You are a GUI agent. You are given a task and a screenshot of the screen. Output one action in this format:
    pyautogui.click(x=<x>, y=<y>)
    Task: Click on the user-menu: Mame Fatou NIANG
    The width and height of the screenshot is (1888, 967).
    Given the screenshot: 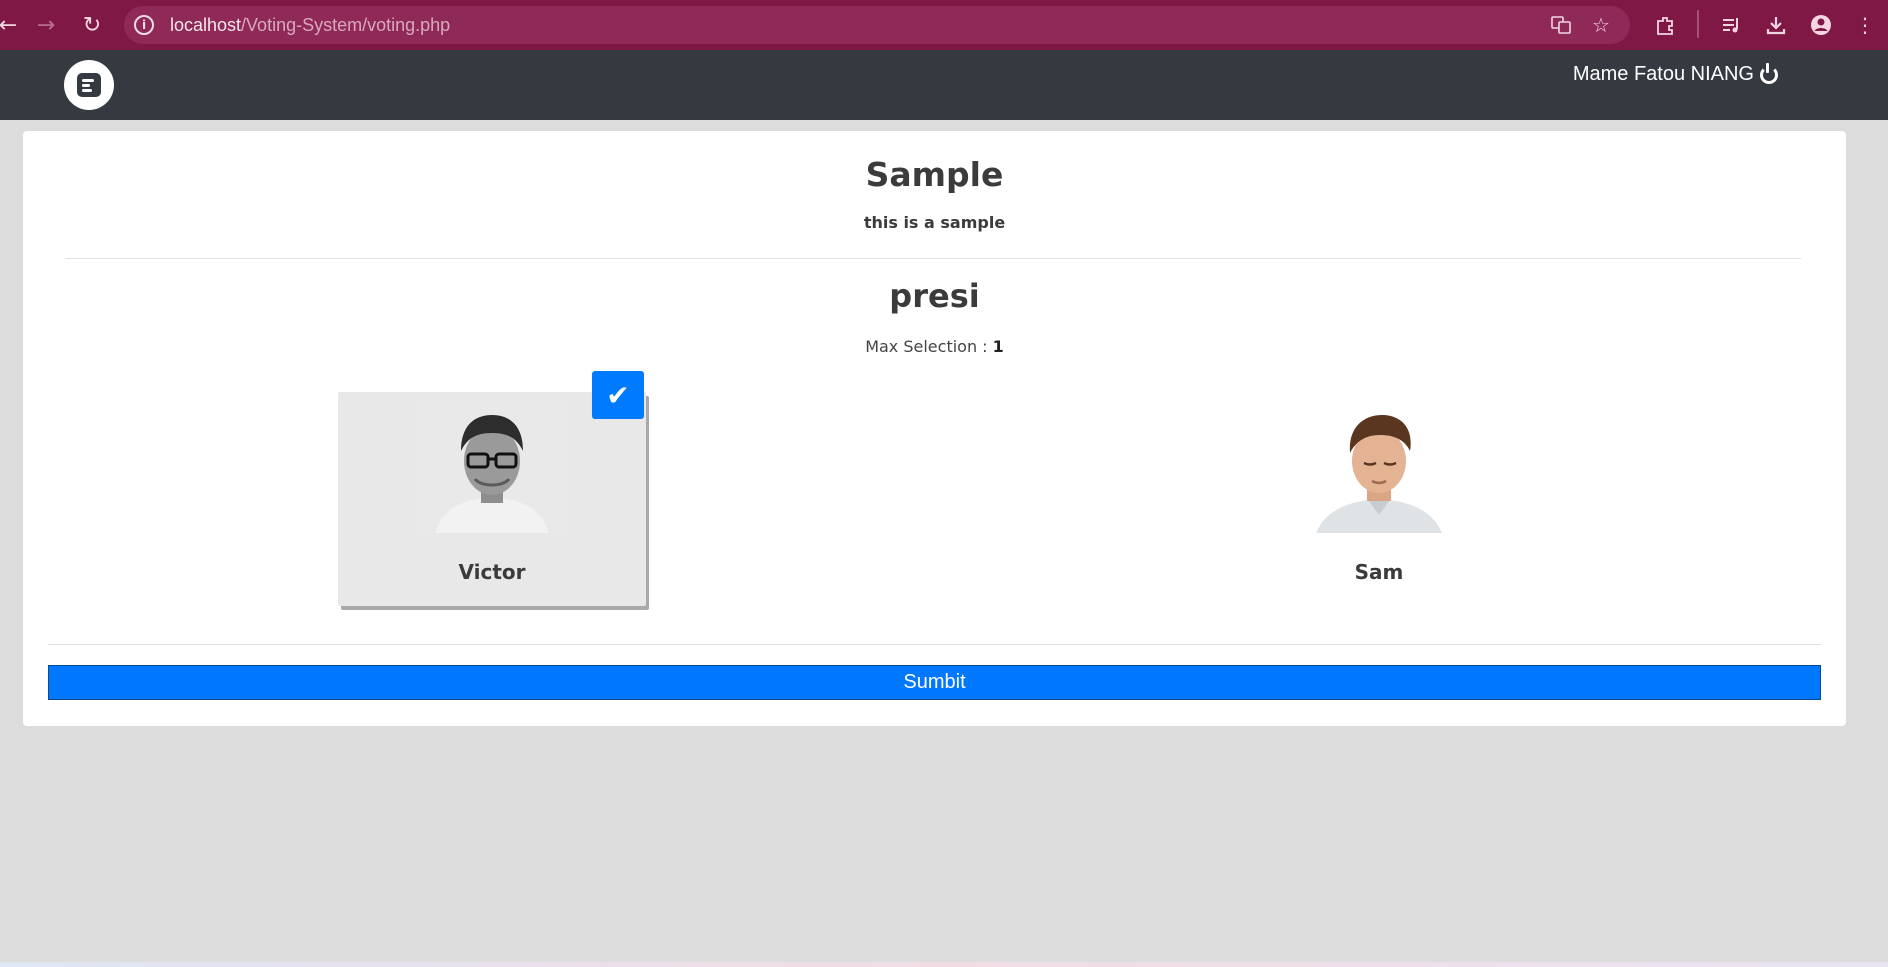 What is the action you would take?
    pyautogui.click(x=1675, y=74)
    